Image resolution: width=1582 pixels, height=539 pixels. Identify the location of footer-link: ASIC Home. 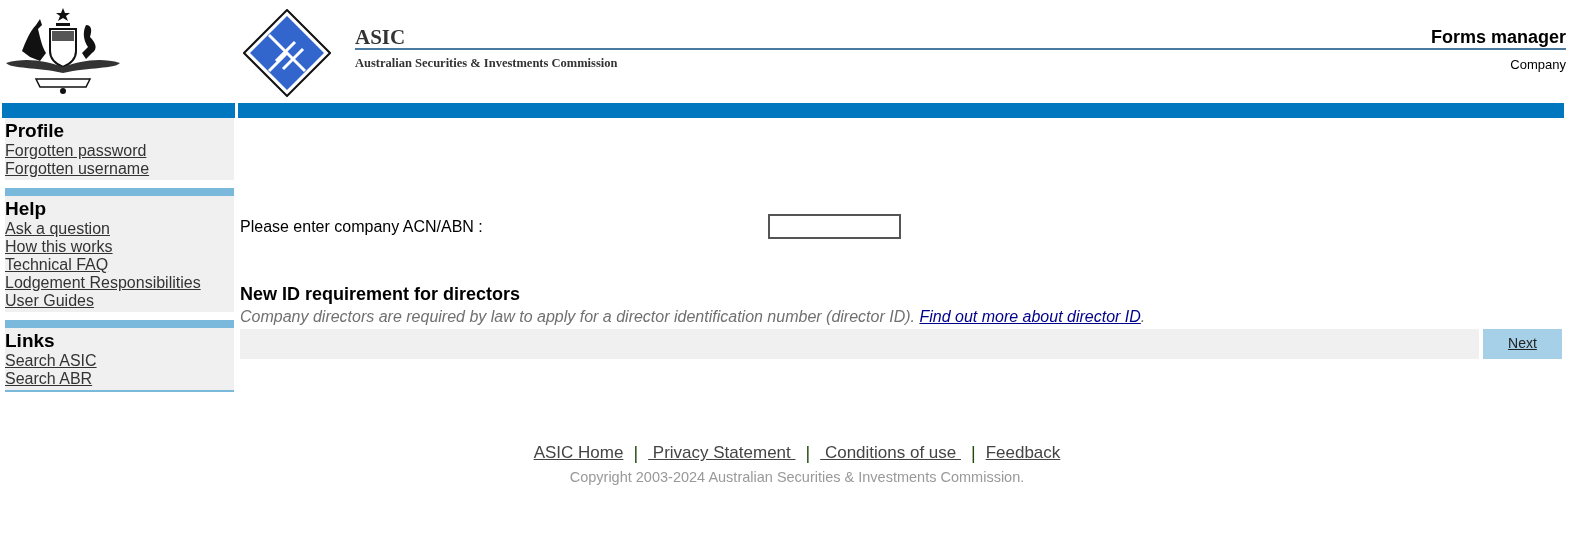
(578, 453).